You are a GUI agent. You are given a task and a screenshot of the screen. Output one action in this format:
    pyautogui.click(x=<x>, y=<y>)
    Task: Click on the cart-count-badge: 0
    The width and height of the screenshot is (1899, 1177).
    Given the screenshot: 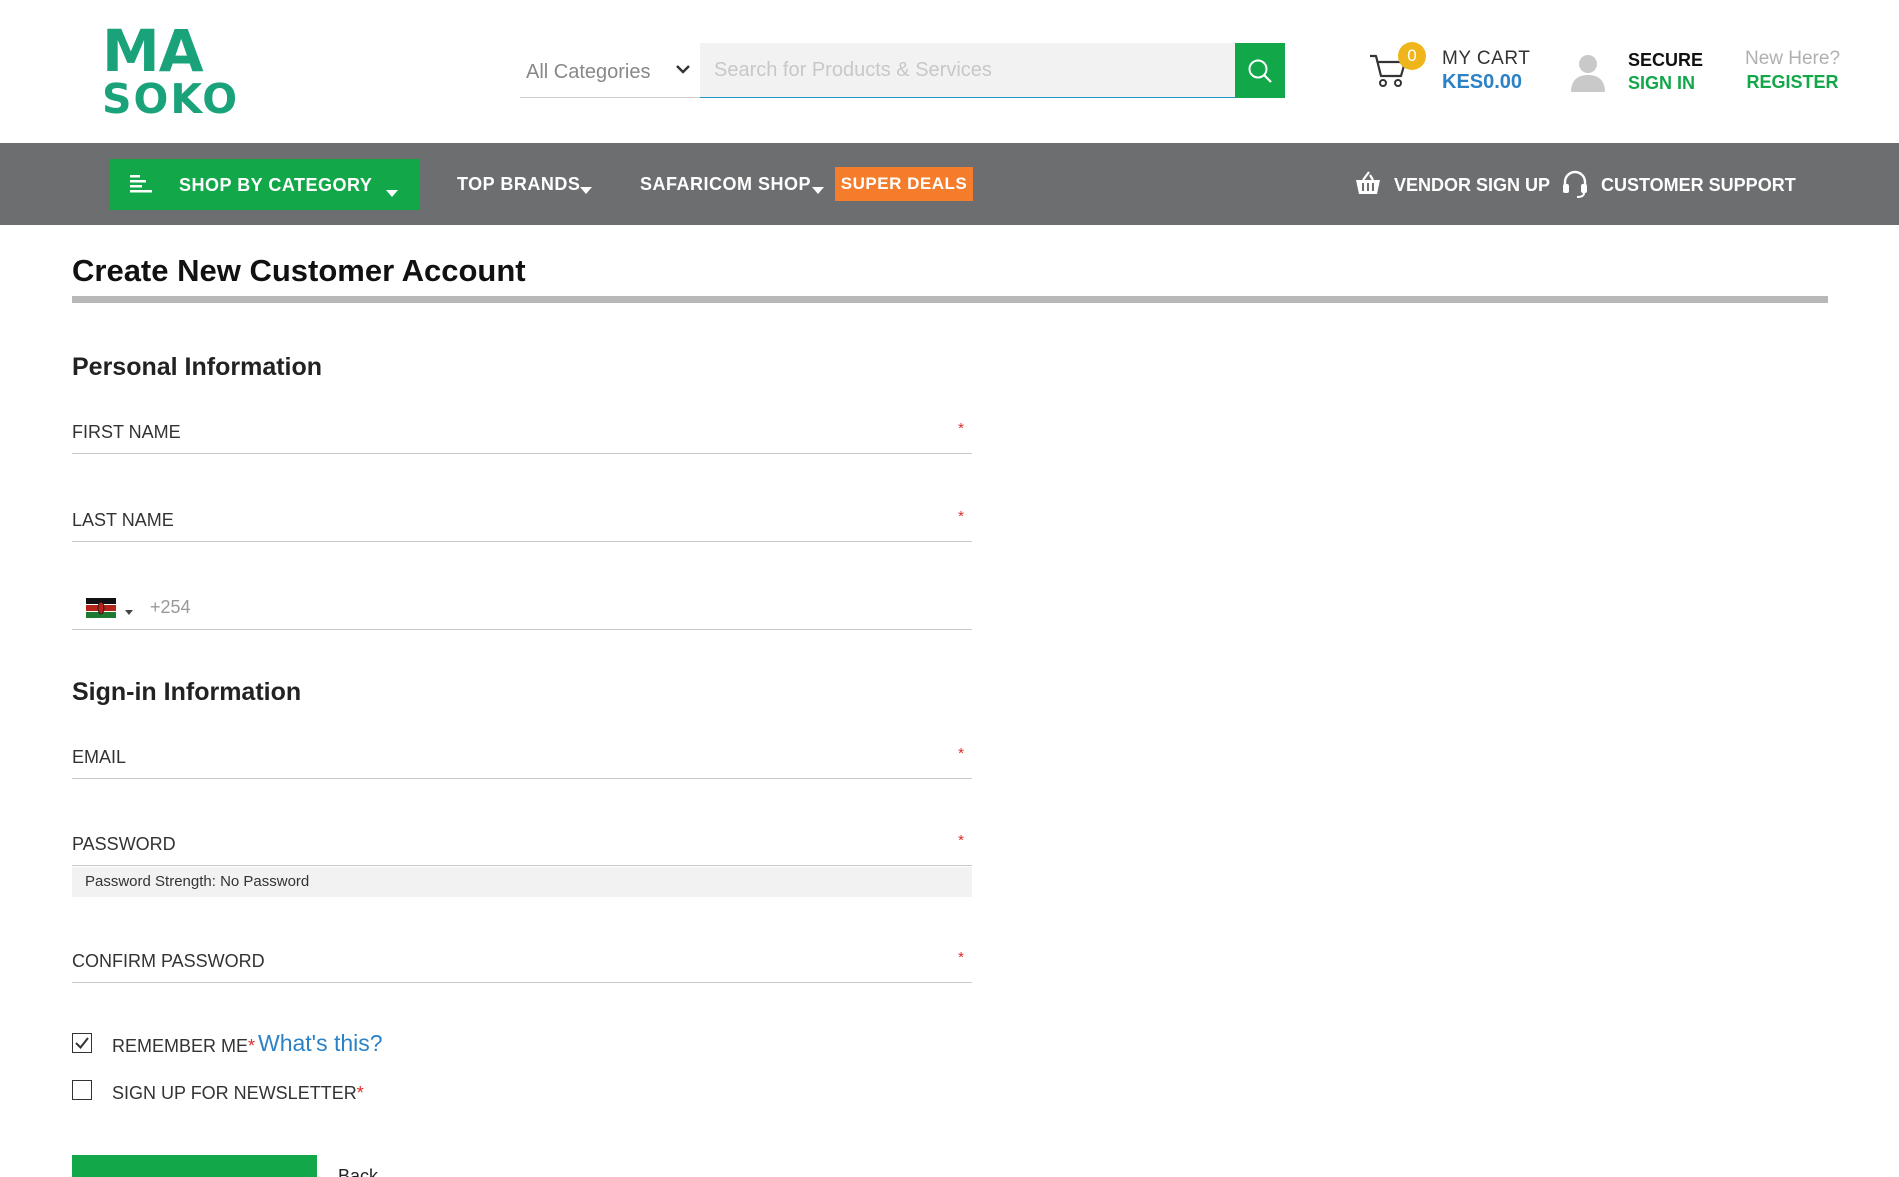 What is the action you would take?
    pyautogui.click(x=1412, y=56)
    